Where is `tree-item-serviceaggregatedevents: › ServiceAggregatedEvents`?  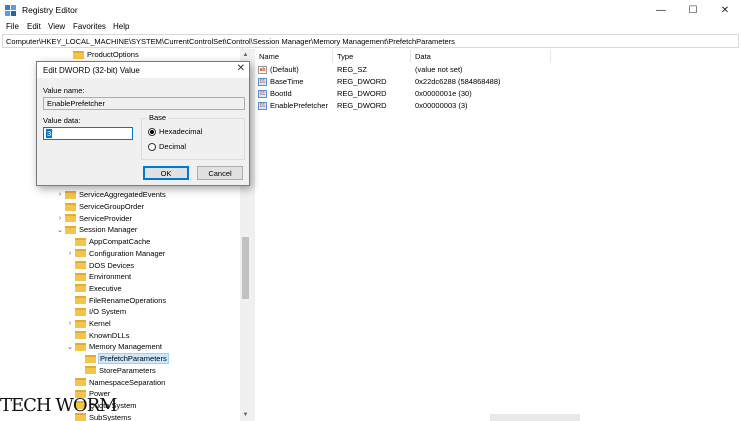
tree-item-serviceaggregatedevents: › ServiceAggregatedEvents is located at coordinates (111, 195).